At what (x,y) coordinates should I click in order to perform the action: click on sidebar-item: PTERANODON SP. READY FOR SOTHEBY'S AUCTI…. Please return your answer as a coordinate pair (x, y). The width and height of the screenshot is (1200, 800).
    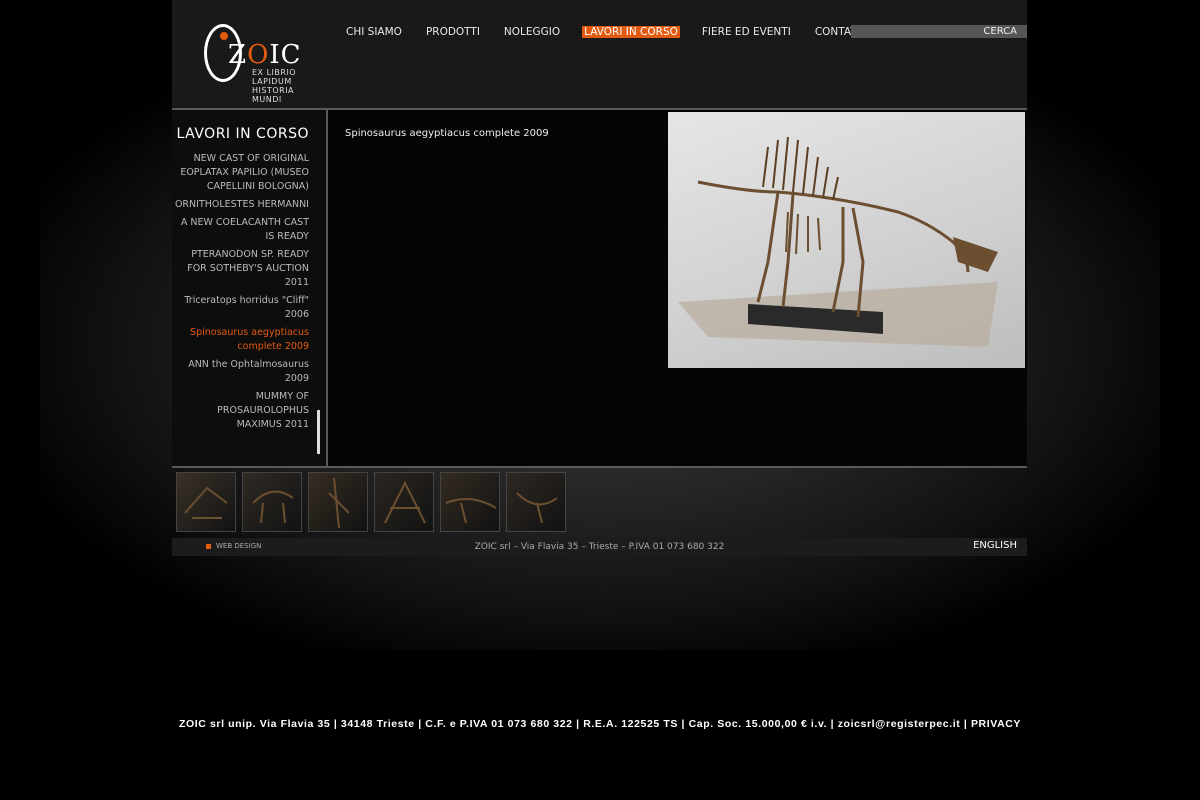
    Looking at the image, I should click on (239, 269).